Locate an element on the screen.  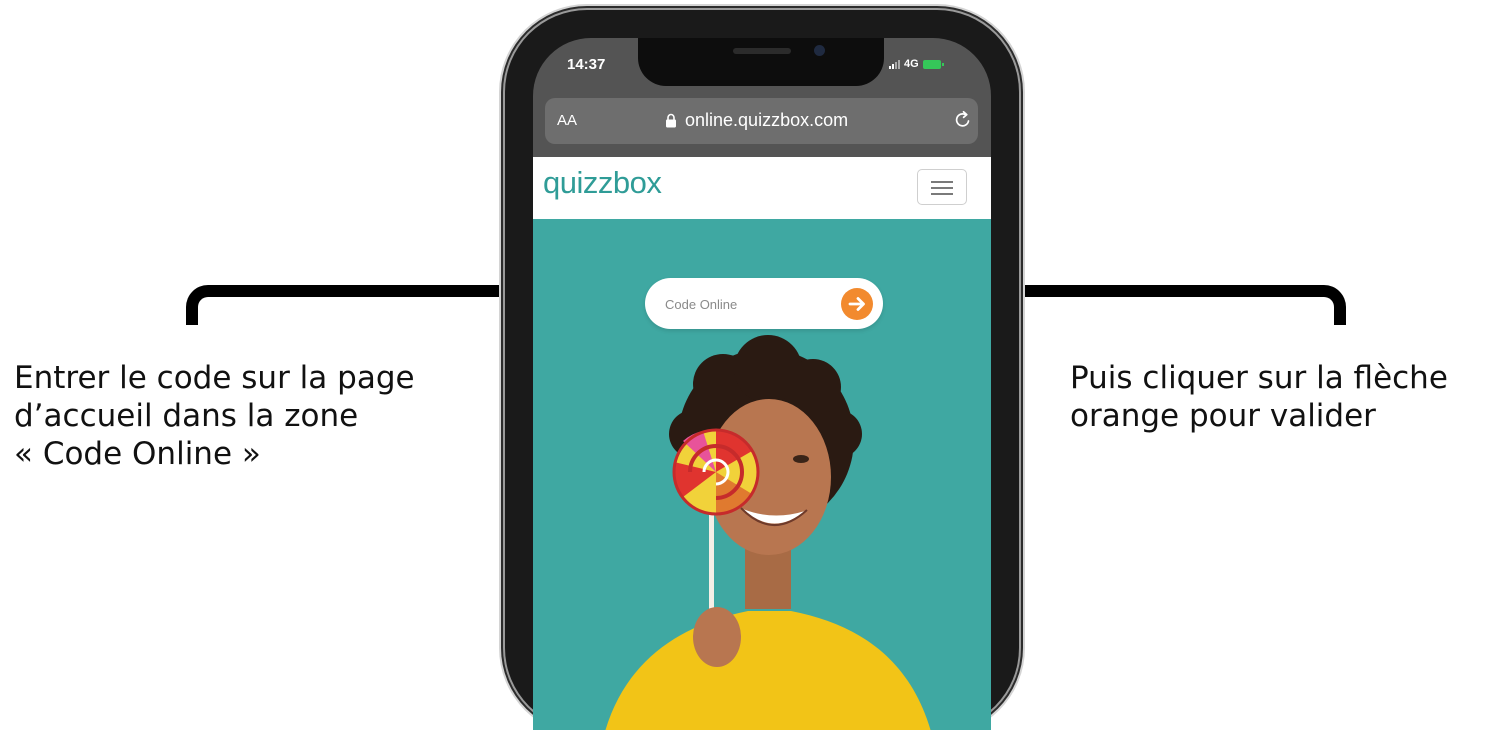
status-time: 14:37 is located at coordinates (586, 64).